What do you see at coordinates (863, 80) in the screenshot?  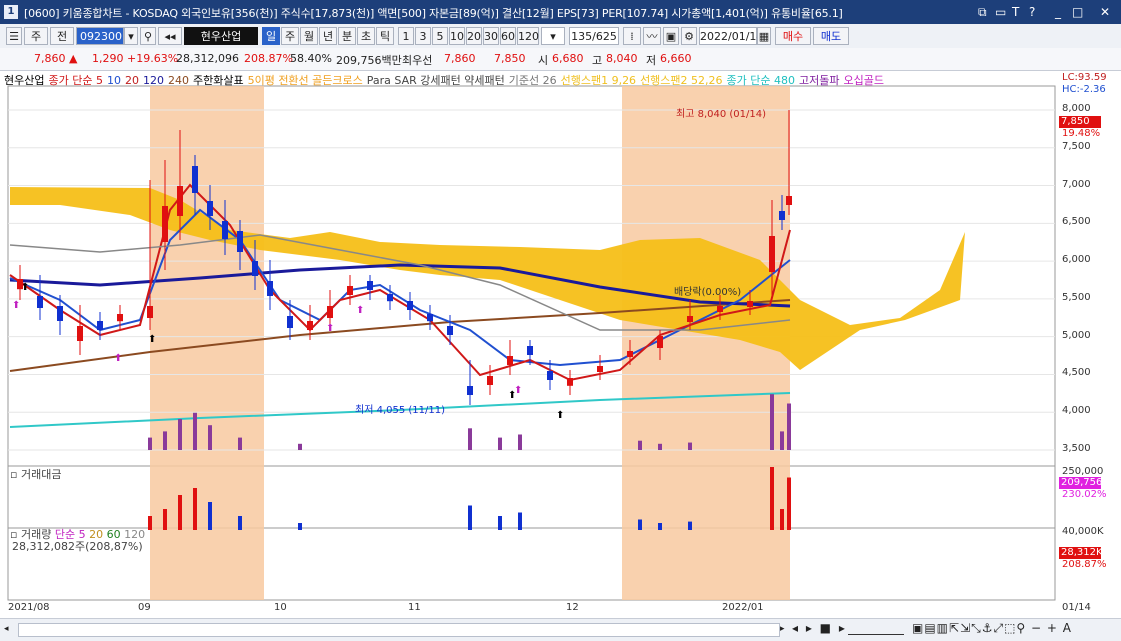 I see `legend-item-14: 오십골드` at bounding box center [863, 80].